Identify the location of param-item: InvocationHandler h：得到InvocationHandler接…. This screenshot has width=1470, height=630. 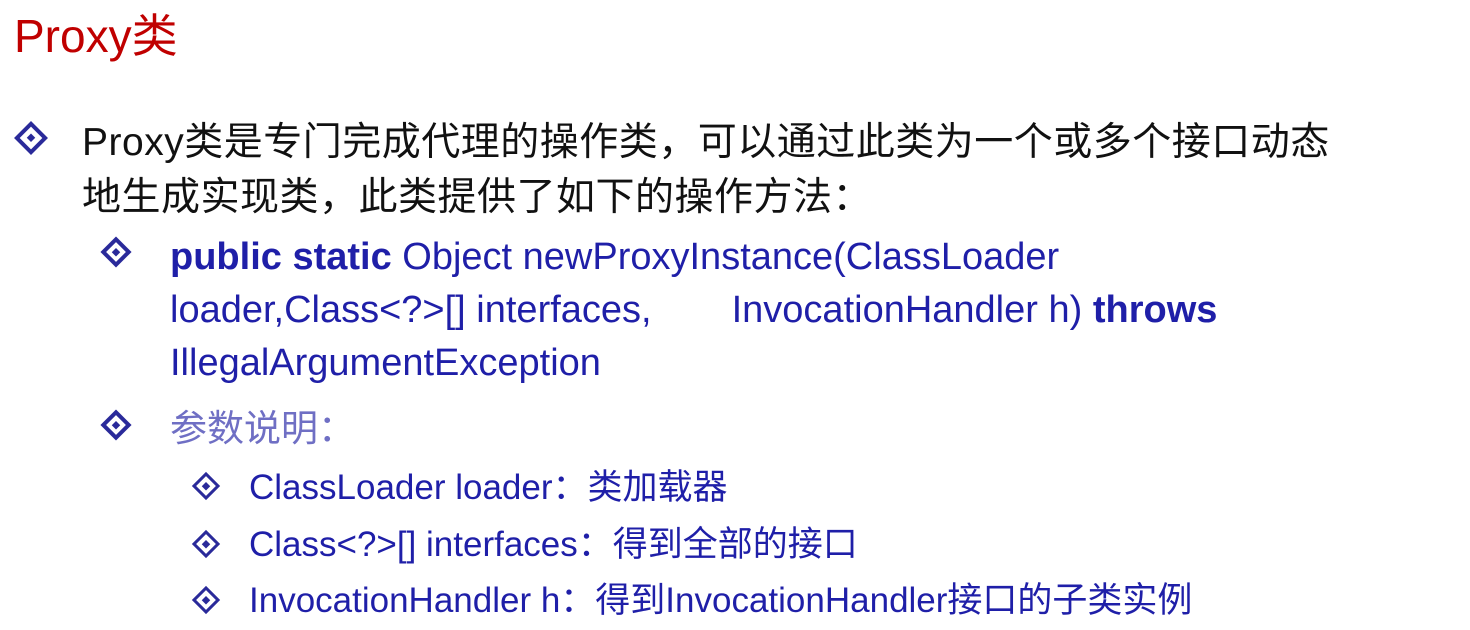
(721, 600).